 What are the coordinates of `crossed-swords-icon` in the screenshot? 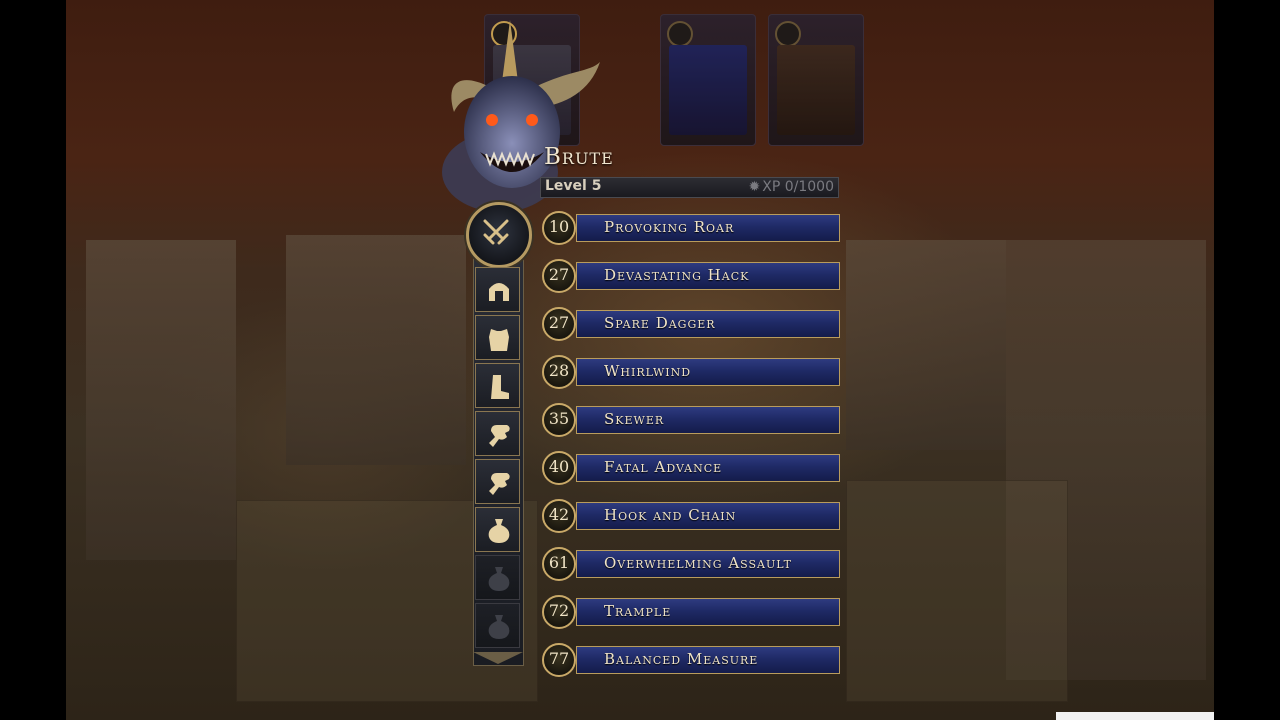 It's located at (496, 232).